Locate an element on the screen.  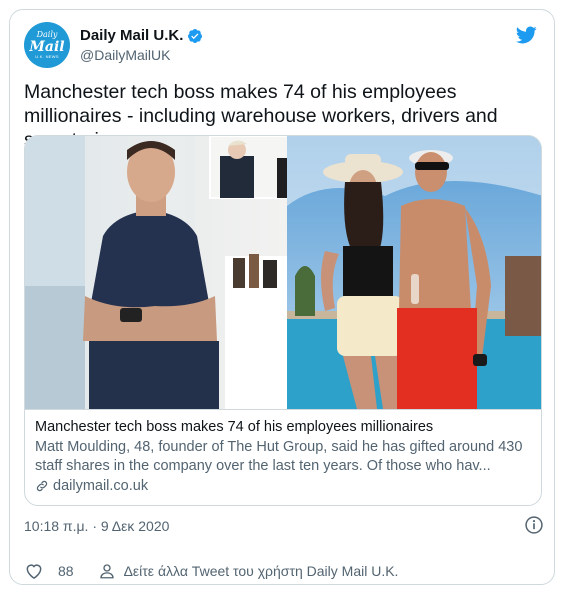
avatar-text-uk-news: U.K. NEWS is located at coordinates (47, 56).